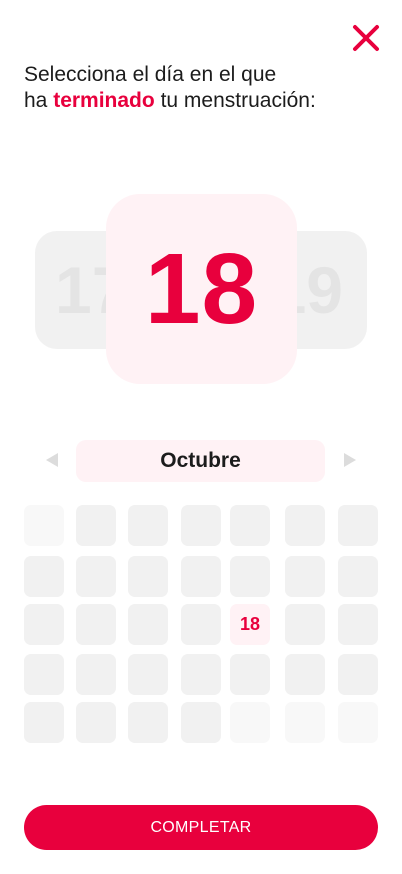  What do you see at coordinates (350, 460) in the screenshot?
I see `triangle-right-icon` at bounding box center [350, 460].